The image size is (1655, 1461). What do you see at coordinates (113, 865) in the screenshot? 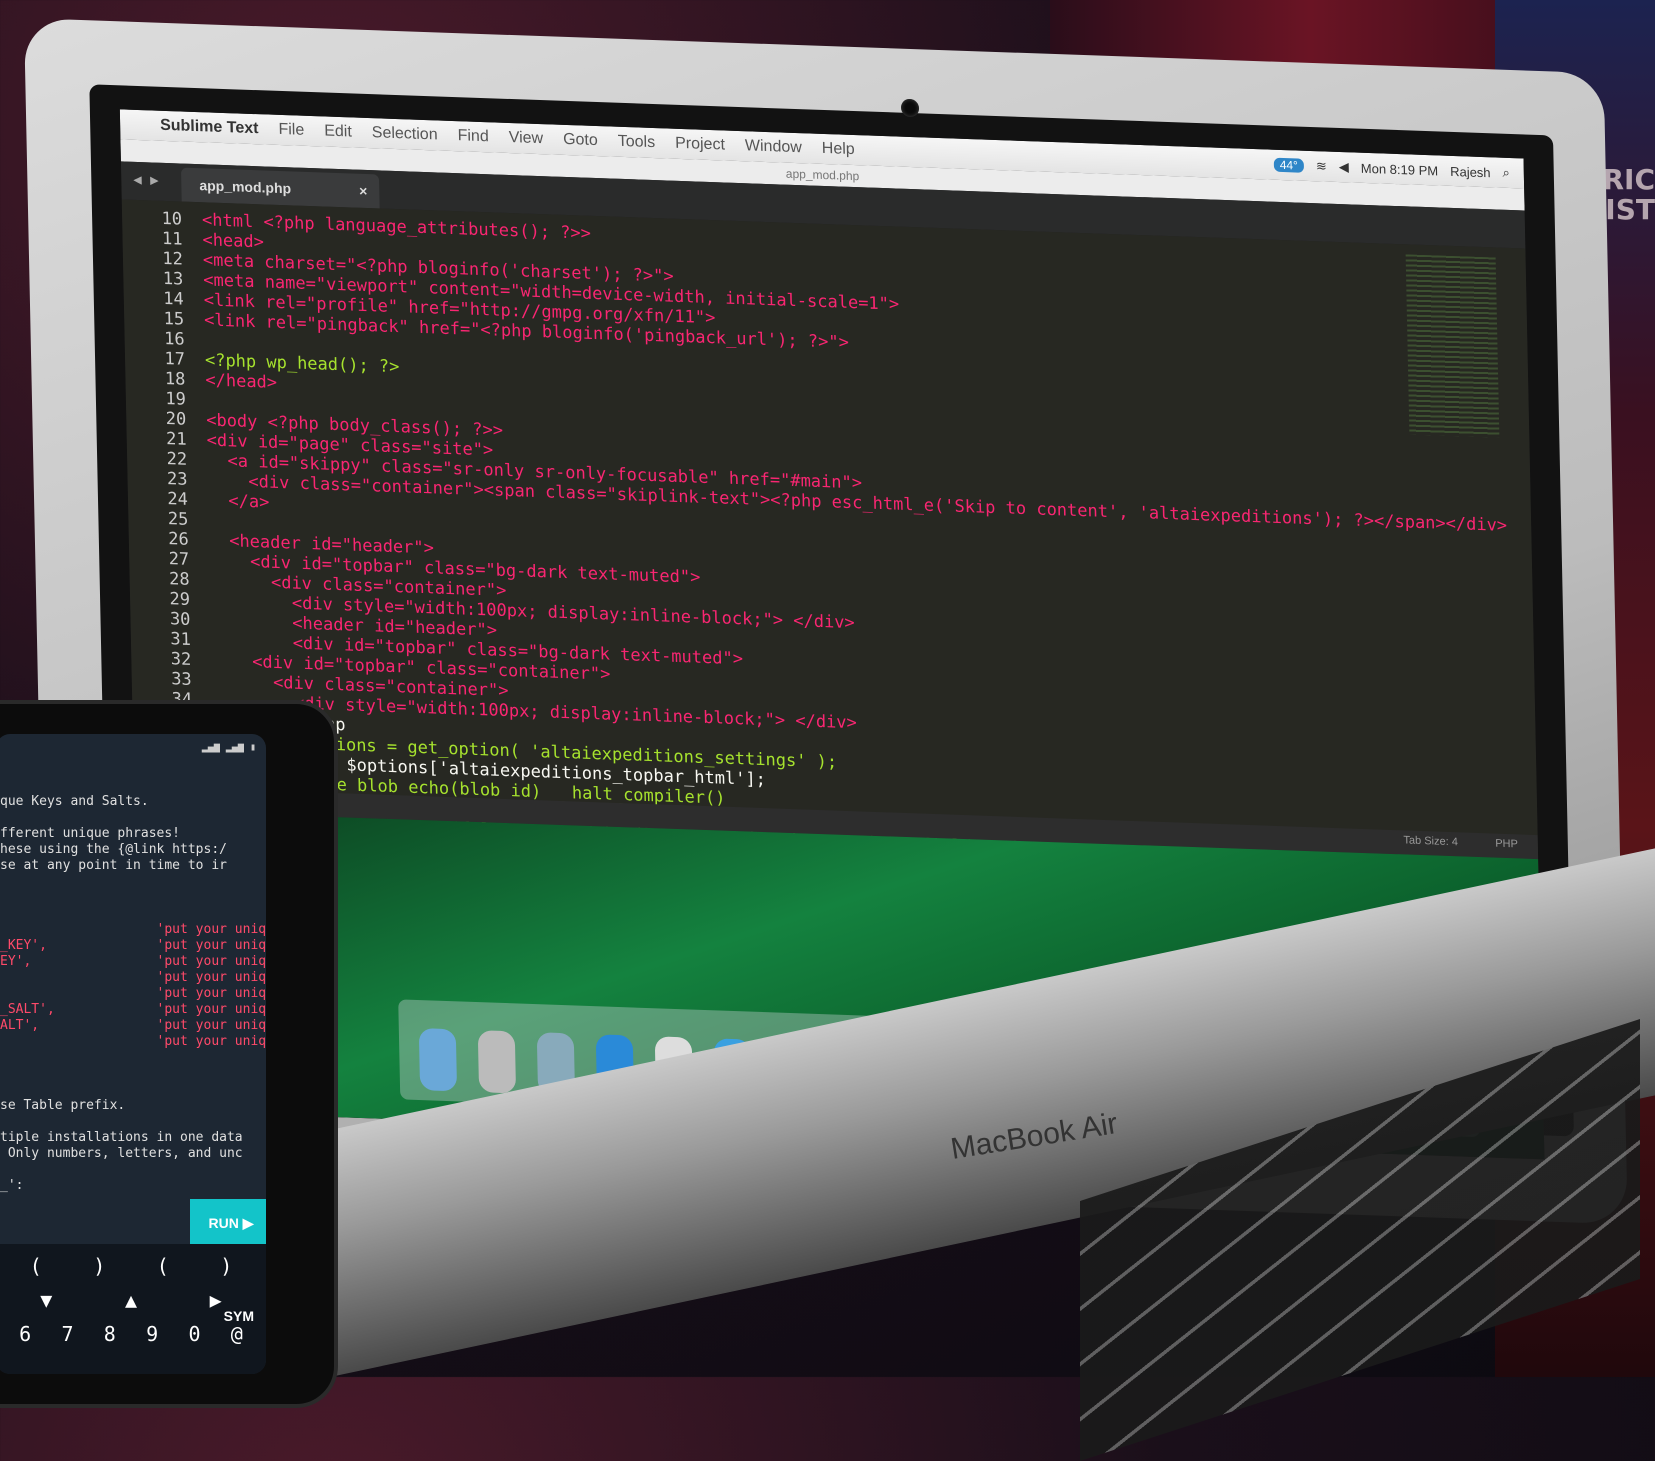
I see `phone-code-line: se at any point in time to ir` at bounding box center [113, 865].